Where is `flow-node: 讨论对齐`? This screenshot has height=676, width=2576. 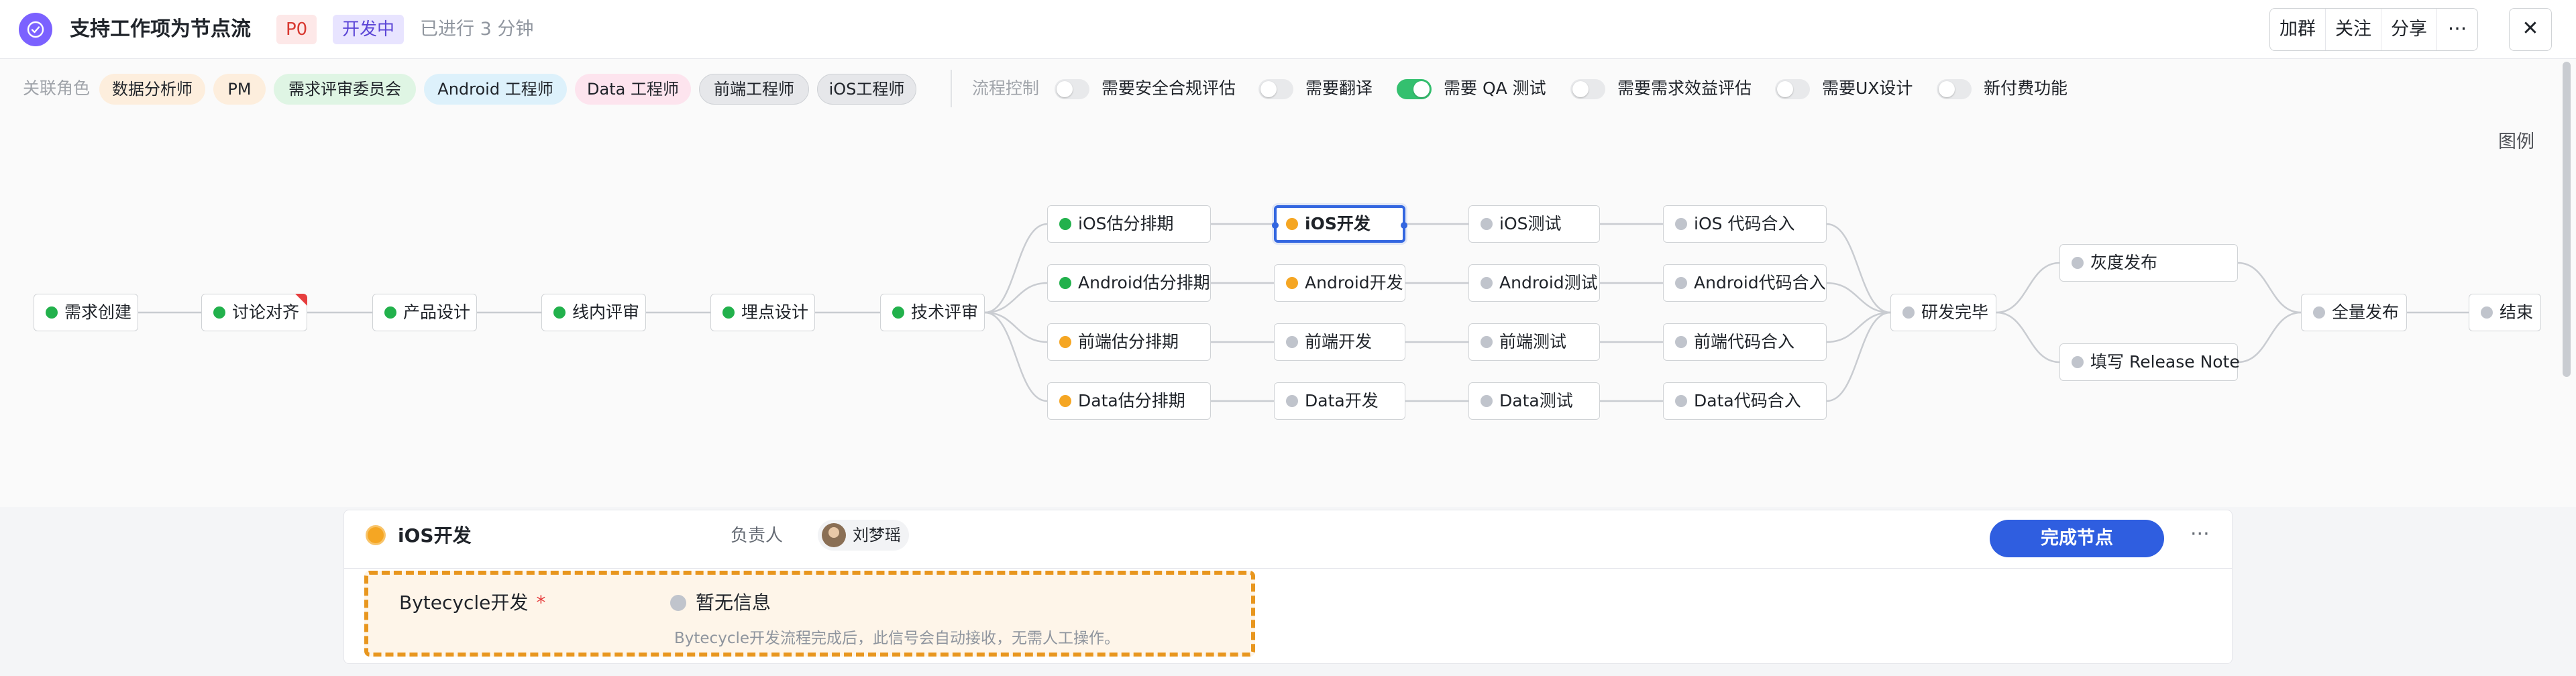 flow-node: 讨论对齐 is located at coordinates (254, 312).